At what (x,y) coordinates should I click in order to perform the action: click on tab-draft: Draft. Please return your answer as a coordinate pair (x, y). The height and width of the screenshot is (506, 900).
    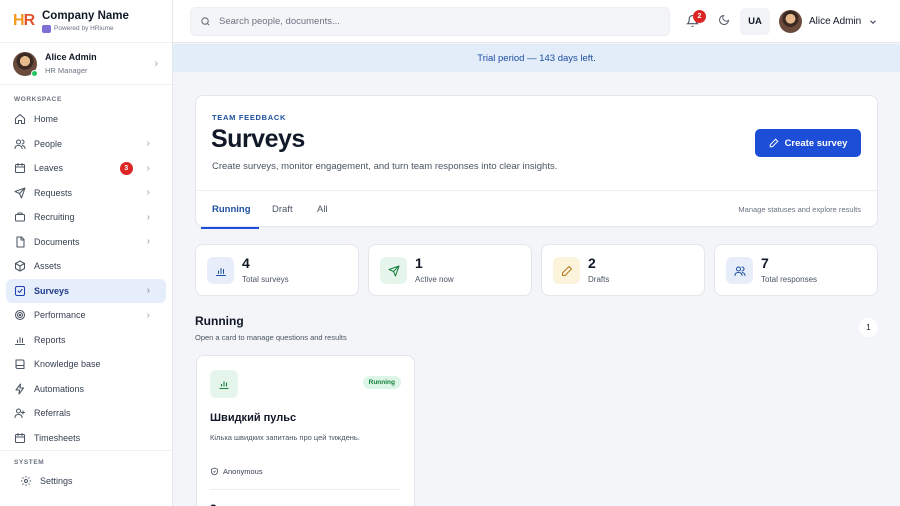
    Looking at the image, I should click on (282, 209).